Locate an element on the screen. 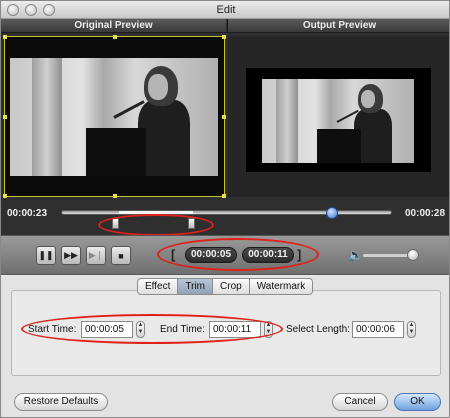 The height and width of the screenshot is (418, 450). fast-forward-icon: ▶▶ is located at coordinates (71, 255).